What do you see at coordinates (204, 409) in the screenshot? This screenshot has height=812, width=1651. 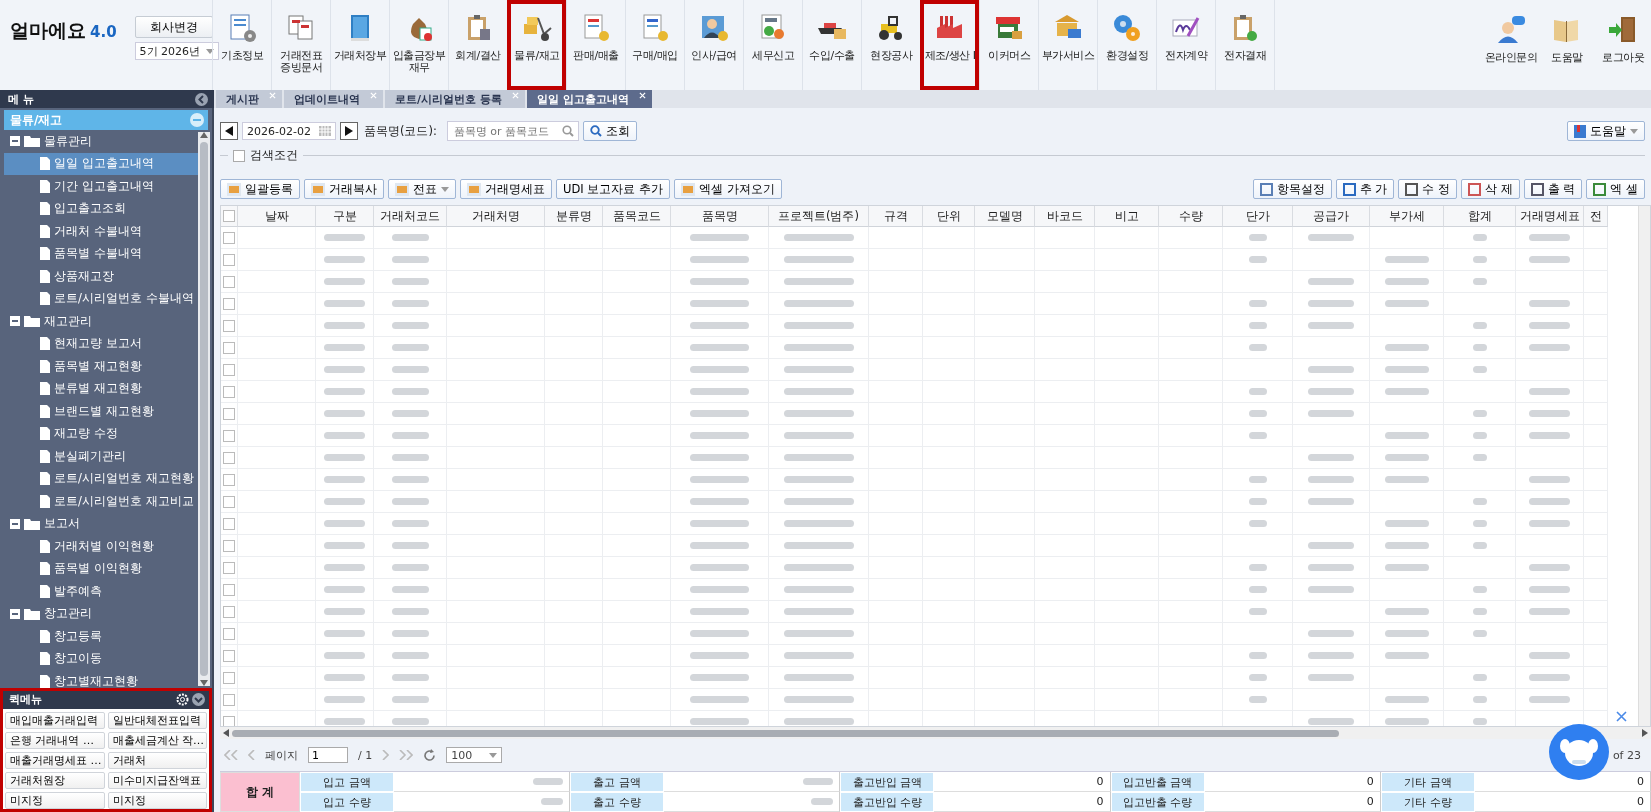 I see `scrollbar` at bounding box center [204, 409].